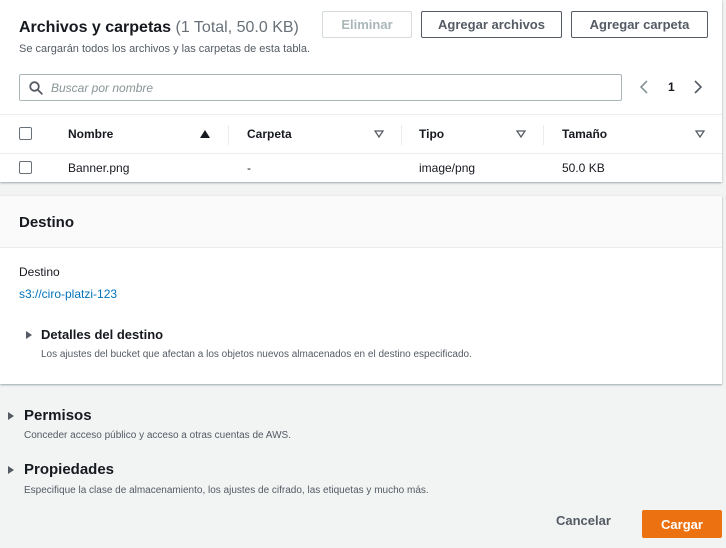 The height and width of the screenshot is (548, 726). I want to click on upload-button: Cargar, so click(682, 524).